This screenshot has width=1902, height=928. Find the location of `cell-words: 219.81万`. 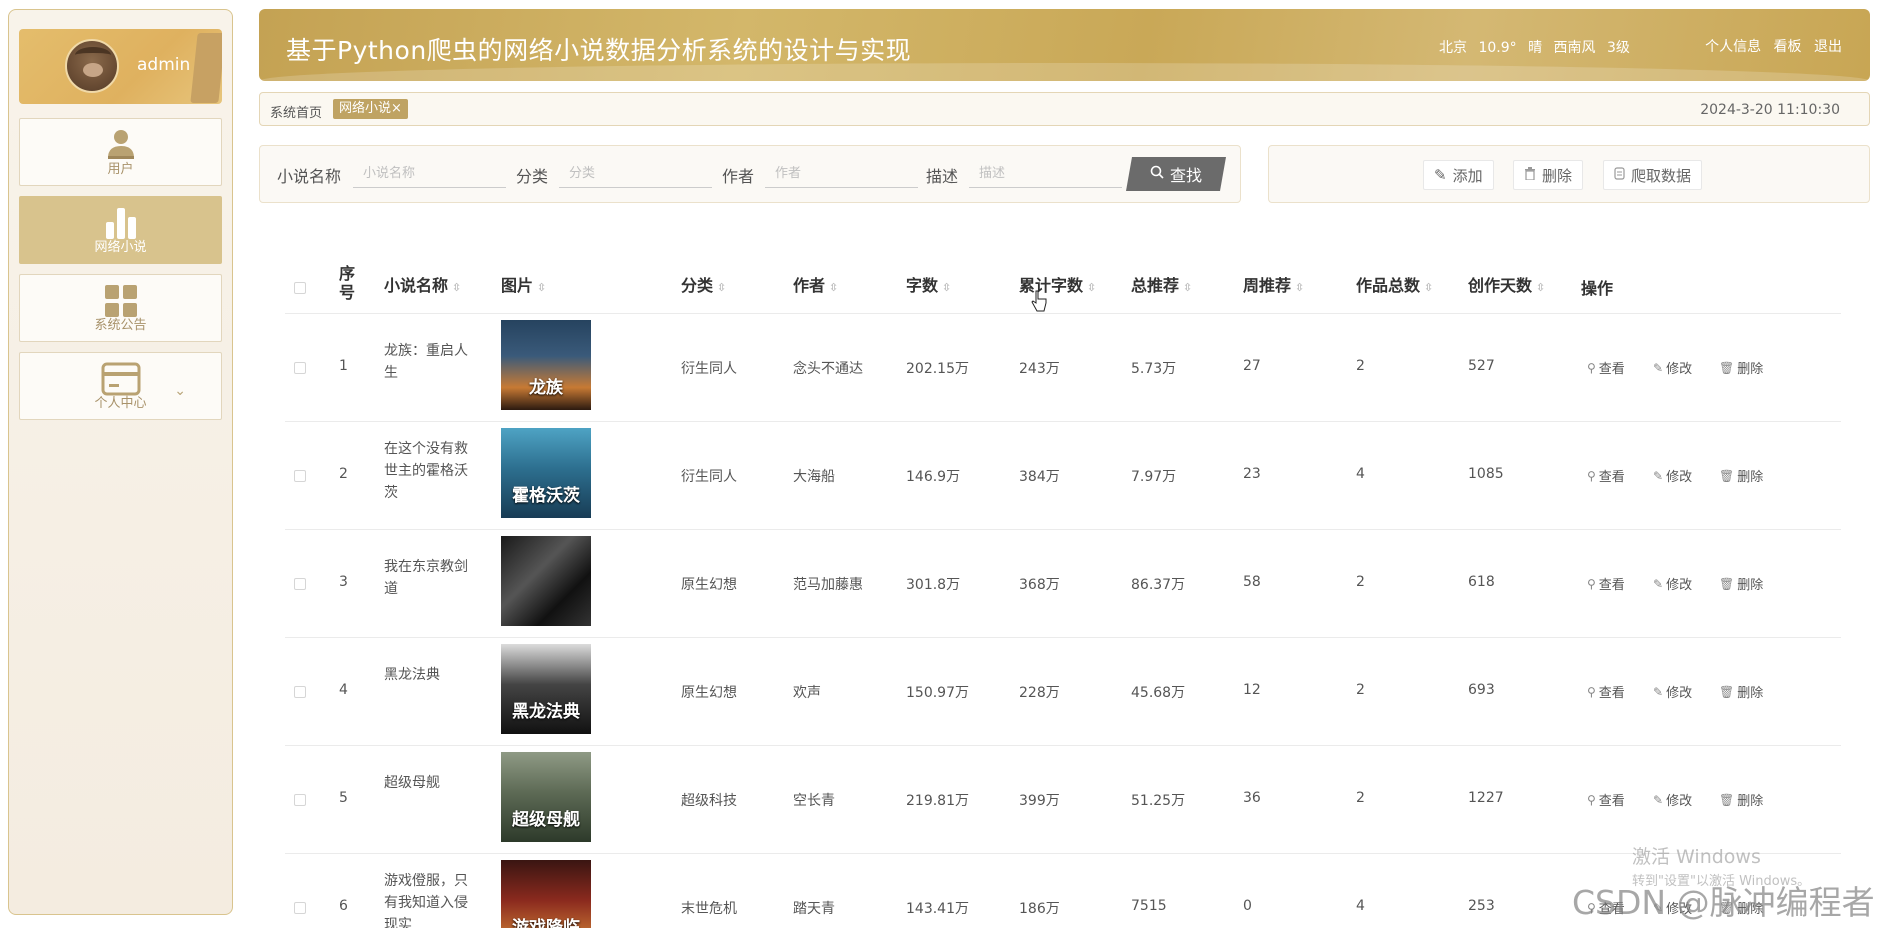

cell-words: 219.81万 is located at coordinates (937, 801).